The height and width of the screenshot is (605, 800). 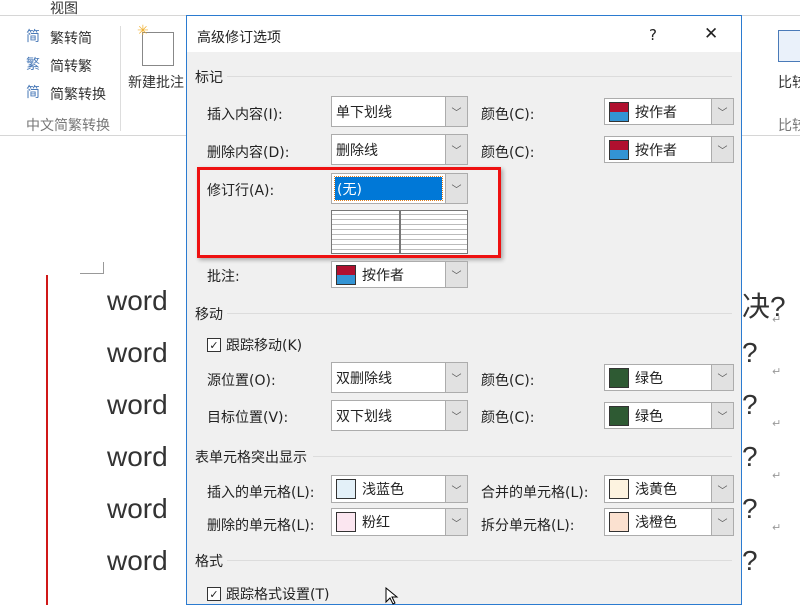 What do you see at coordinates (400, 8) in the screenshot?
I see `ribbon-tab-row: 视图` at bounding box center [400, 8].